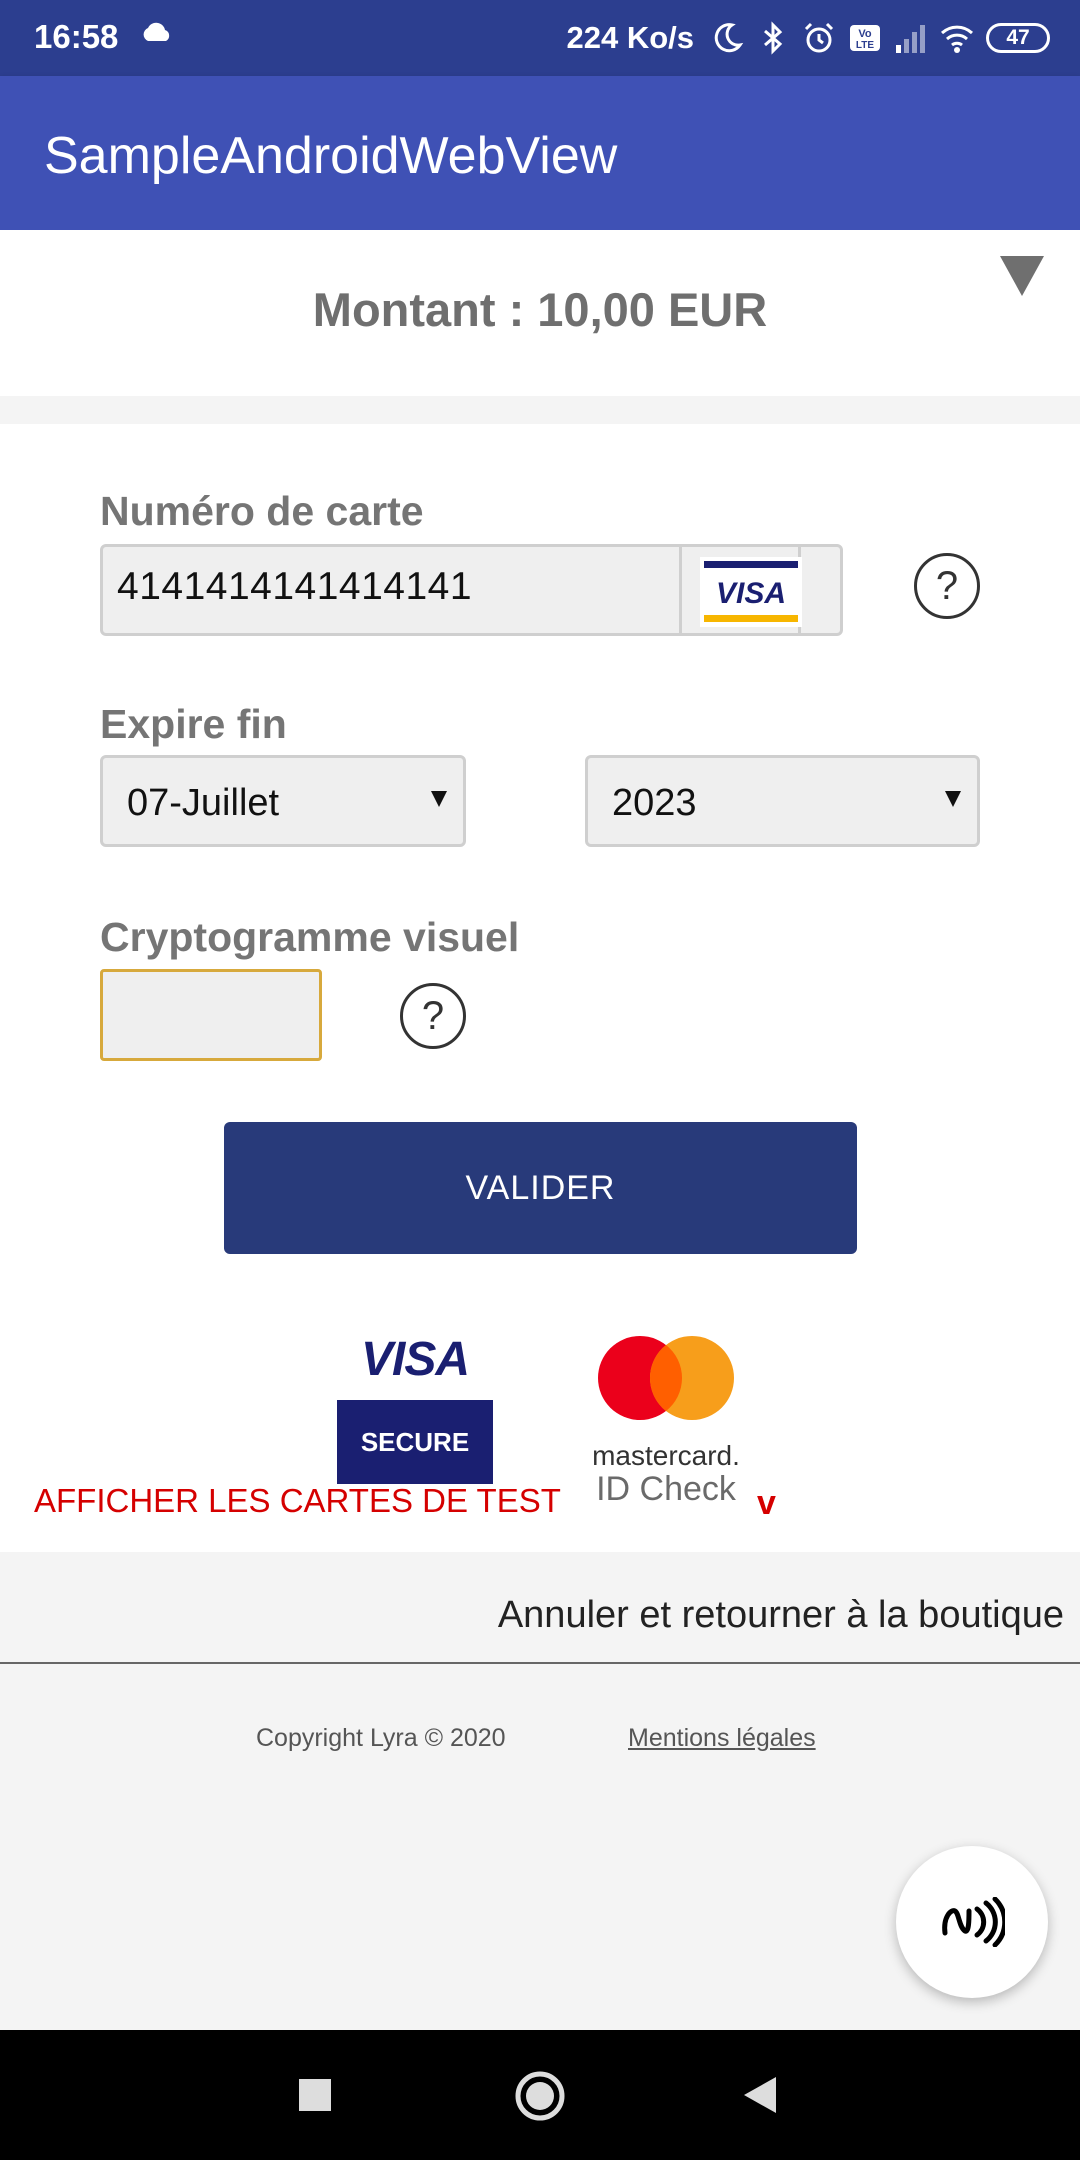 This screenshot has width=1080, height=2160. I want to click on expiry-month-value: 07-Juillet, so click(203, 803).